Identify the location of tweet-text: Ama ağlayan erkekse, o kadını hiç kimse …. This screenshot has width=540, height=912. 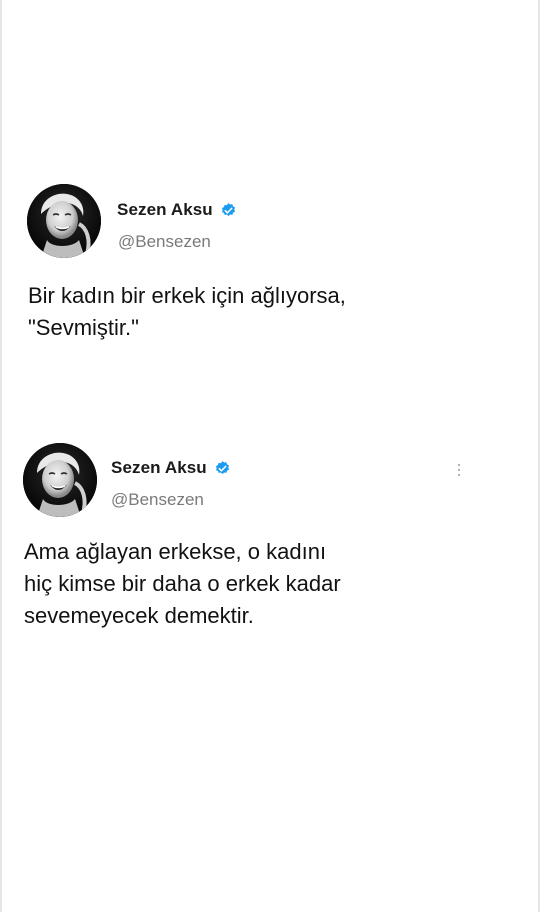
(182, 584).